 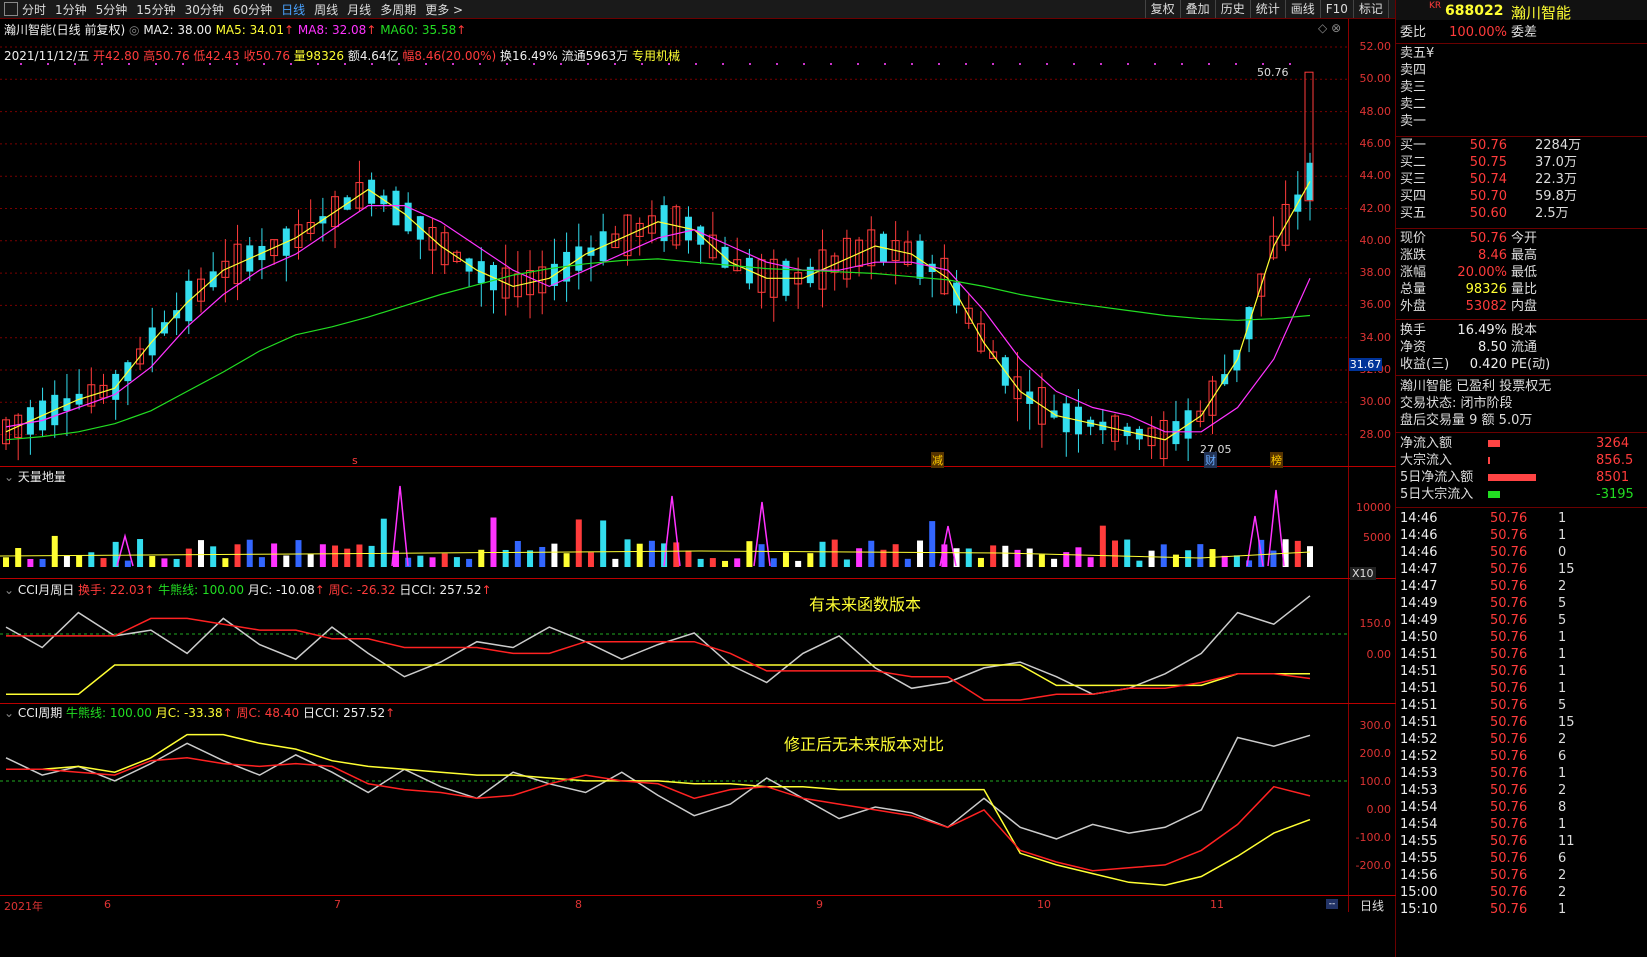 I want to click on quote-label-2: 最高, so click(x=1524, y=255).